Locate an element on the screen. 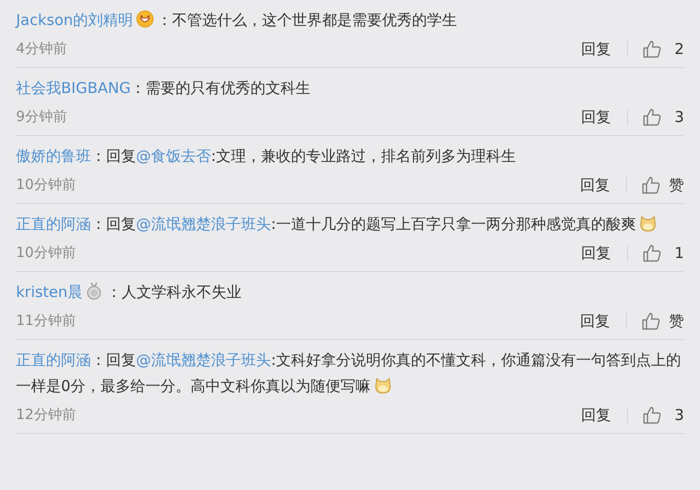 The height and width of the screenshot is (490, 700). medal-icon is located at coordinates (94, 291).